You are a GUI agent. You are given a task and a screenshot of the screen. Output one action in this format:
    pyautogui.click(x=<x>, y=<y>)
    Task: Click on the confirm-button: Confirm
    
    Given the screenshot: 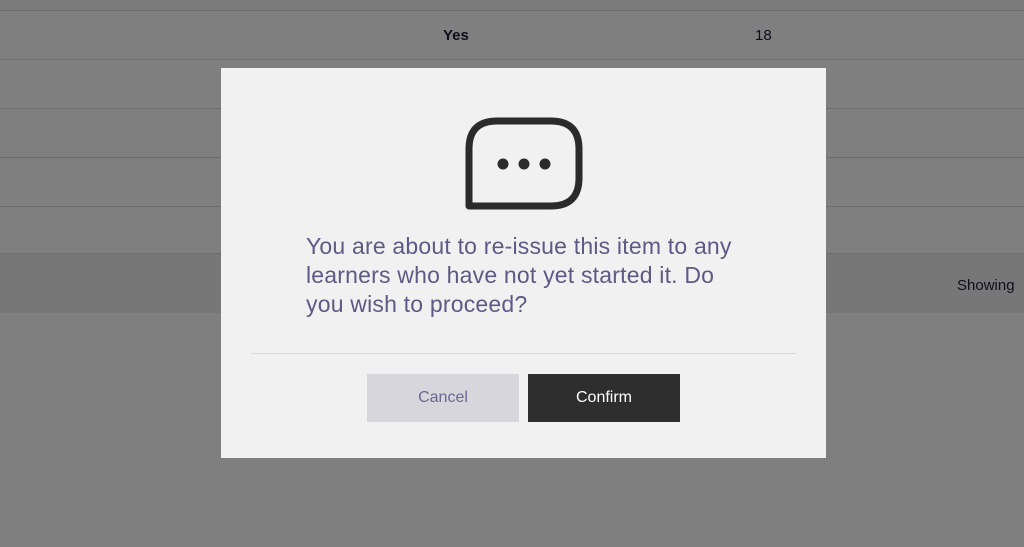 What is the action you would take?
    pyautogui.click(x=604, y=398)
    